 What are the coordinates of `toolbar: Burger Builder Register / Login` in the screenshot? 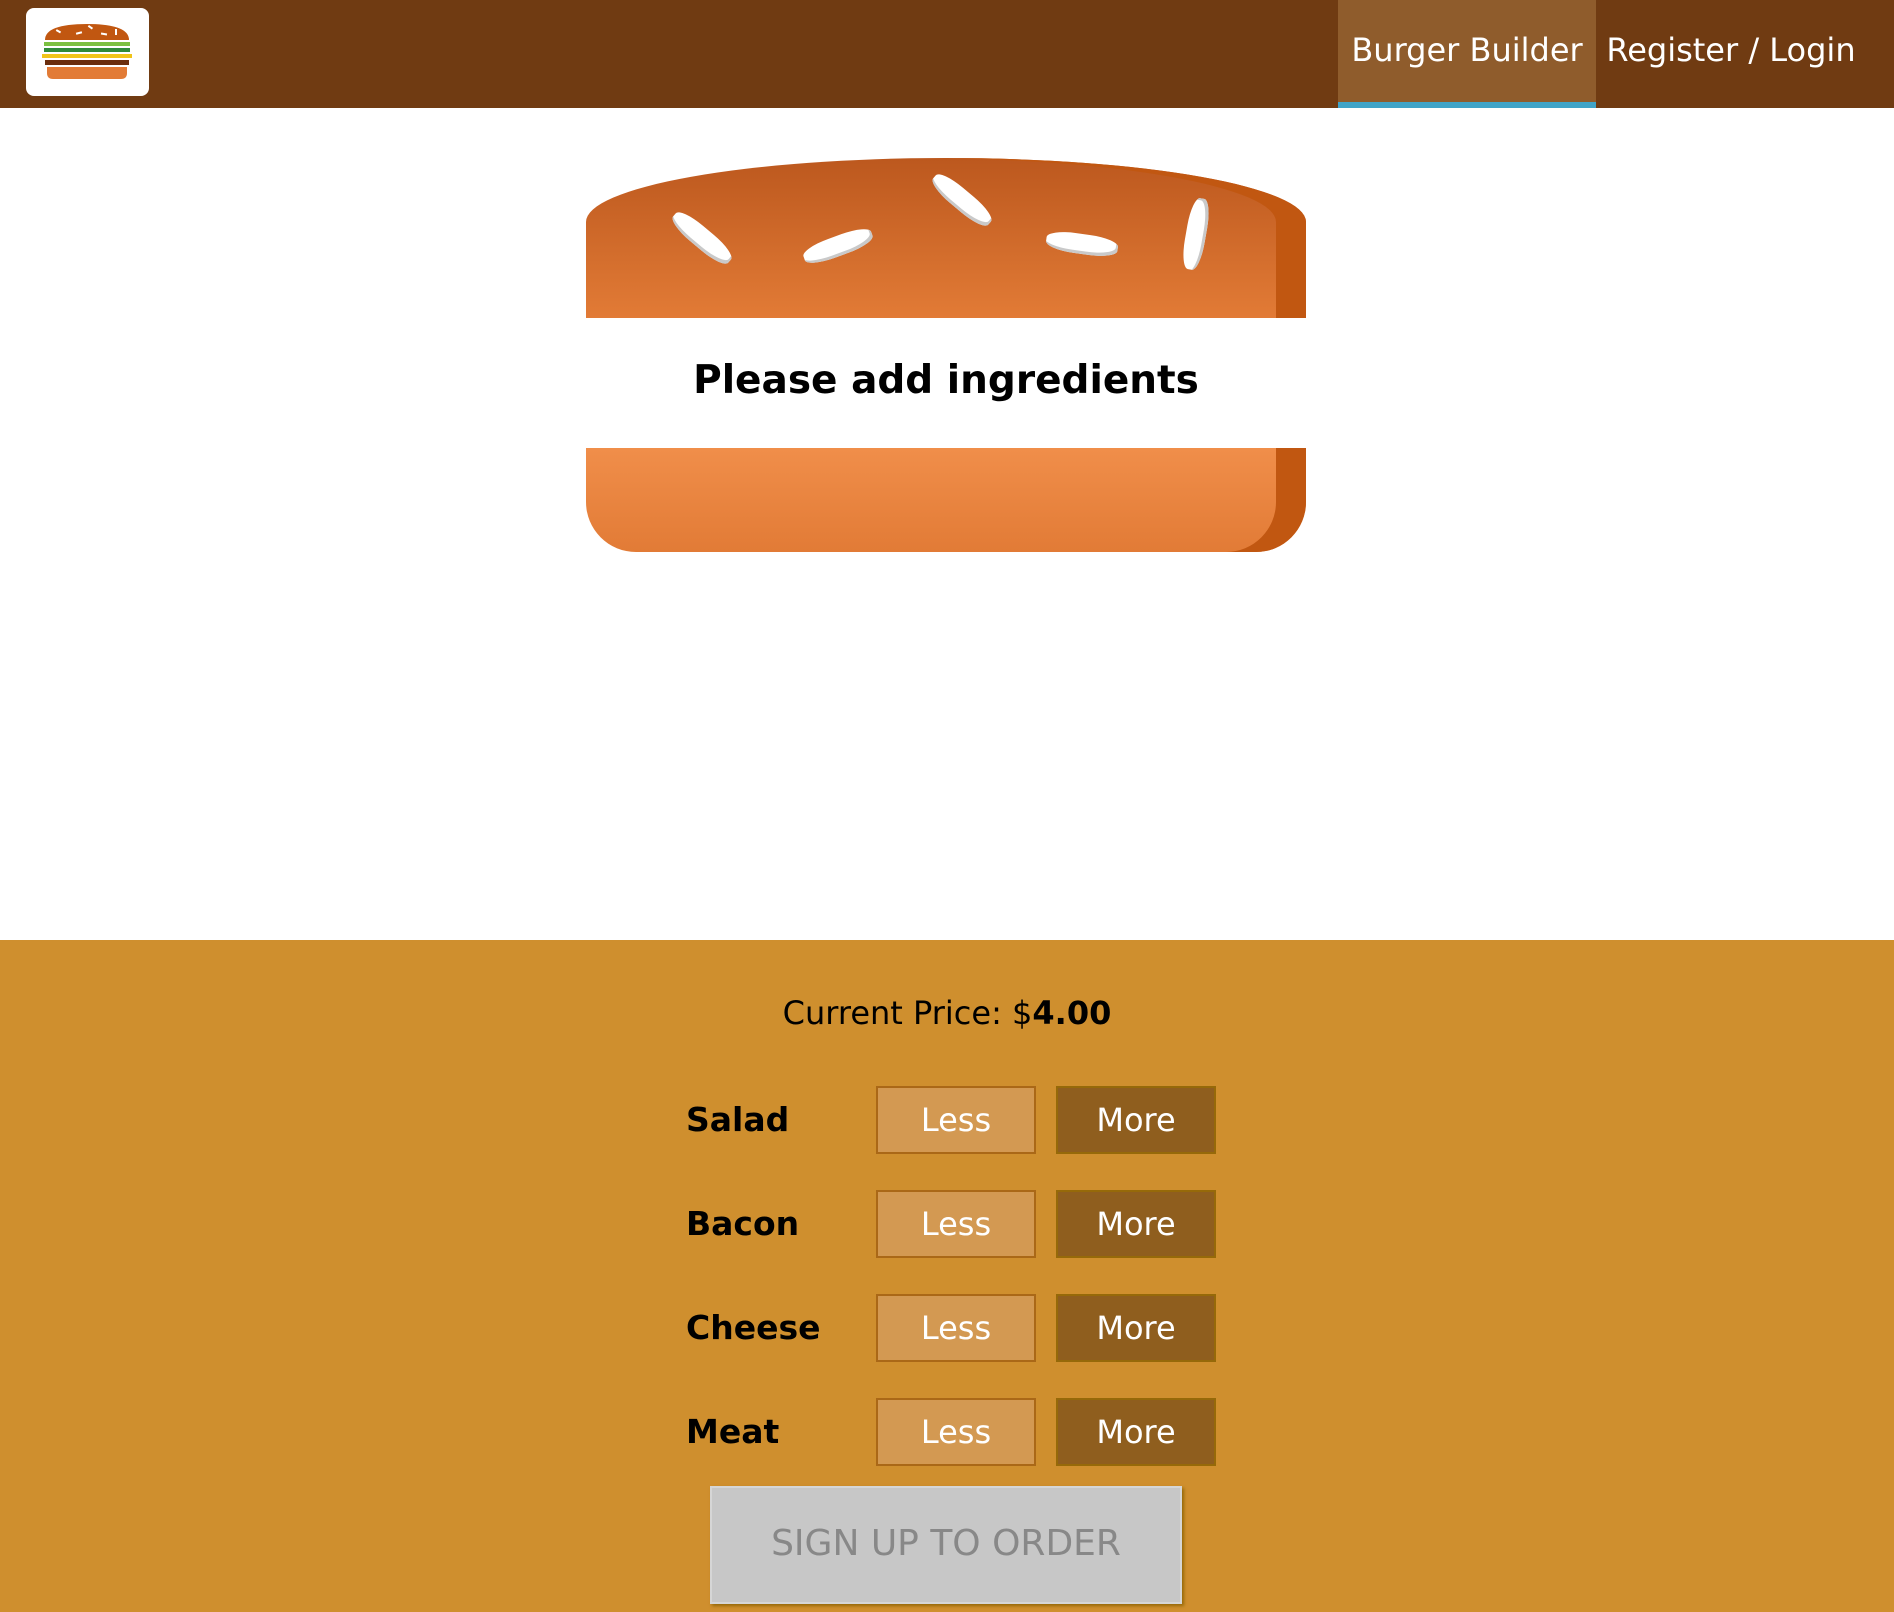 It's located at (947, 54).